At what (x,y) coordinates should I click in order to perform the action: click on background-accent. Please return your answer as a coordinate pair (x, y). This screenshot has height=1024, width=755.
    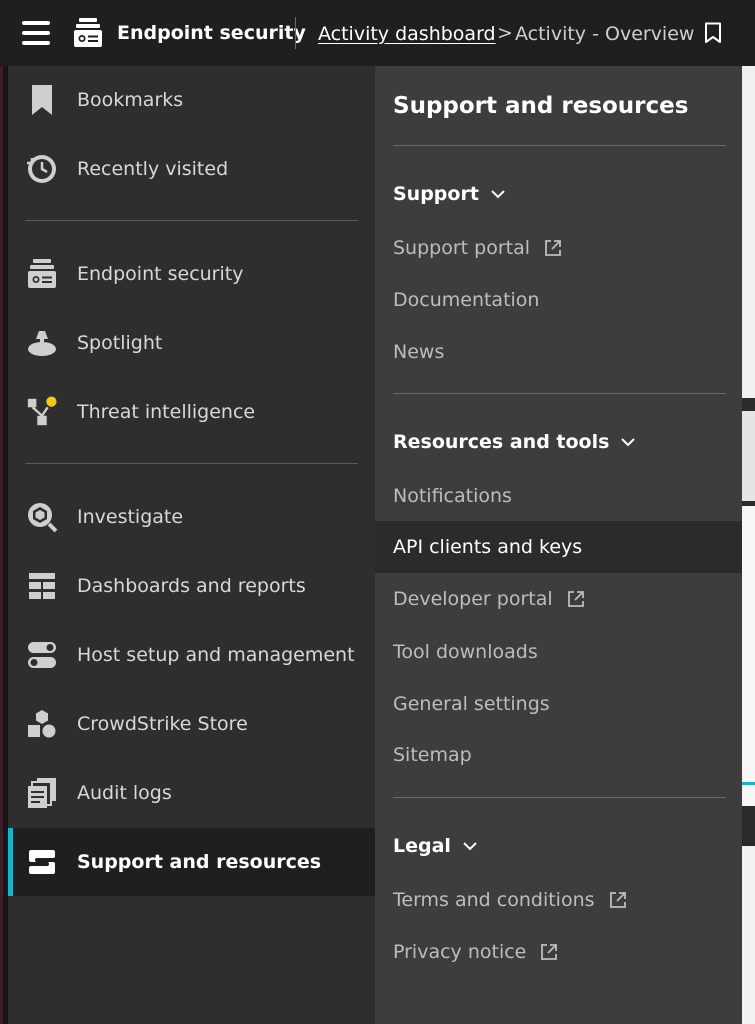
    Looking at the image, I should click on (748, 783).